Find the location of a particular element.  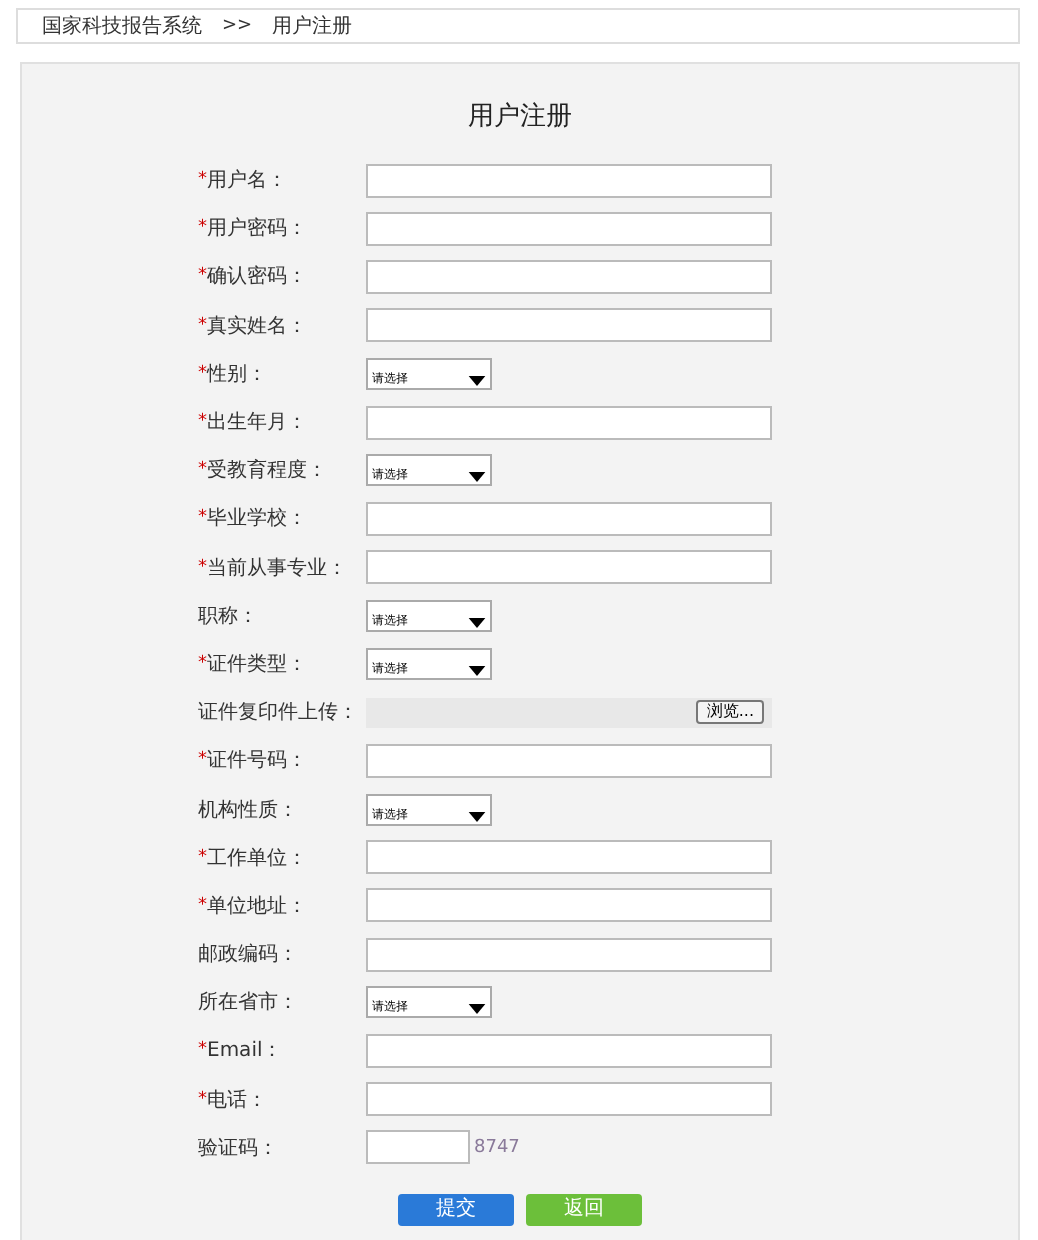

label-text: 单位地址： is located at coordinates (257, 906).